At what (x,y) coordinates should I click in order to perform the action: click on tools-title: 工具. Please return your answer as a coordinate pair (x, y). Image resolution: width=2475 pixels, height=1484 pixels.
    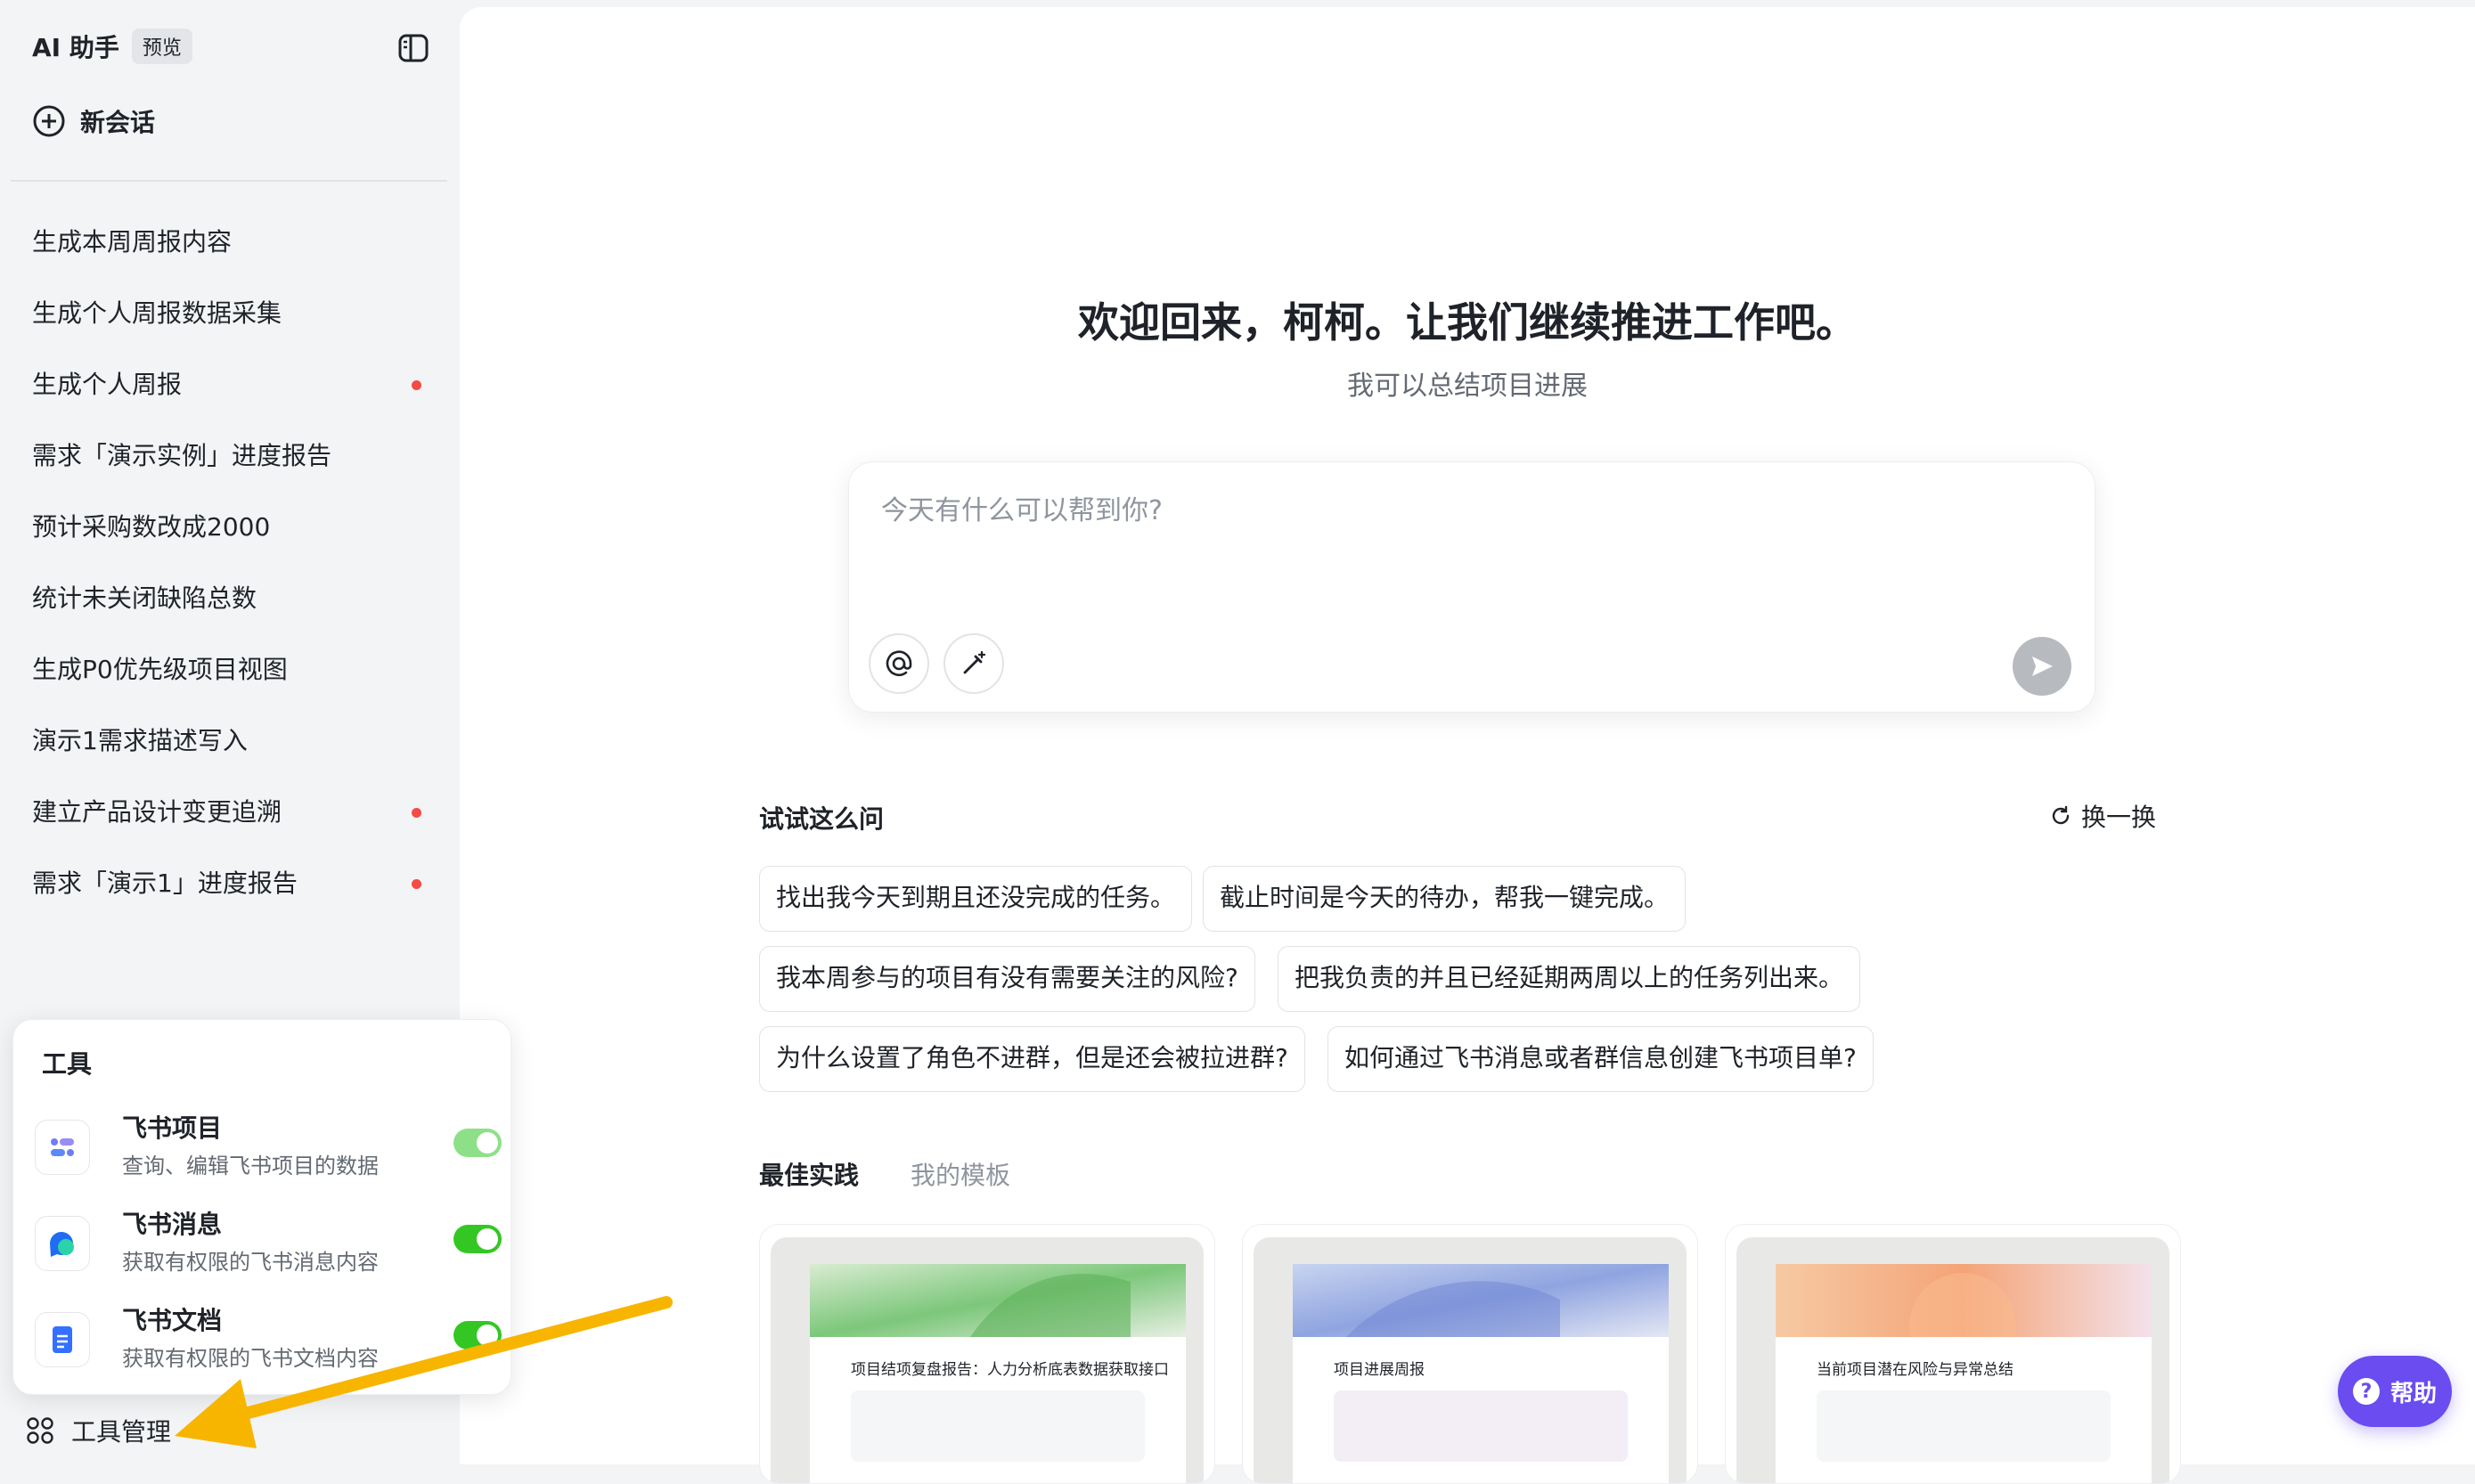
    Looking at the image, I should click on (67, 1064).